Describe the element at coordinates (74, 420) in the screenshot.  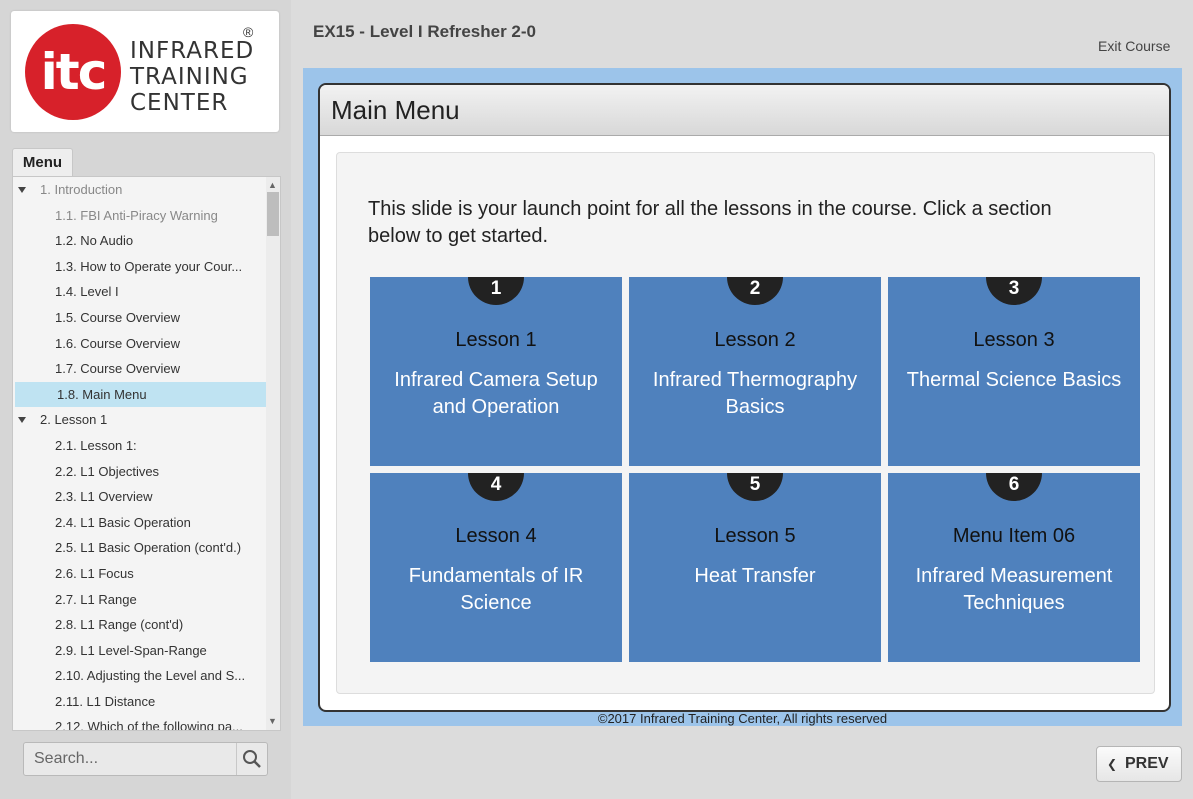
I see `menu-item-label: 2. Lesson 1` at that location.